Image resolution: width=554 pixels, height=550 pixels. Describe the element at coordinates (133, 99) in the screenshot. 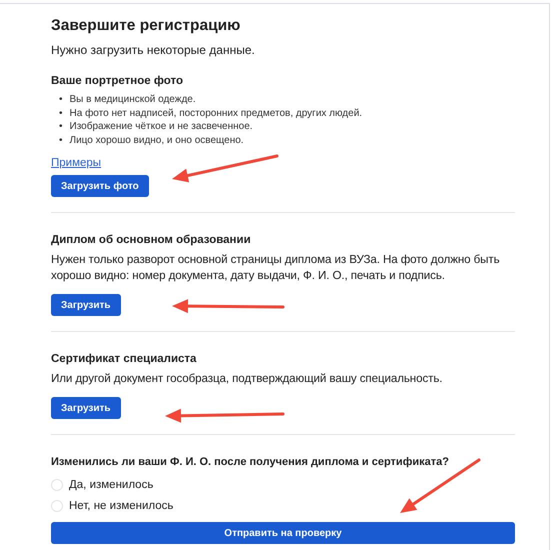

I see `requirement-item: Вы в медицинской одежде.` at that location.